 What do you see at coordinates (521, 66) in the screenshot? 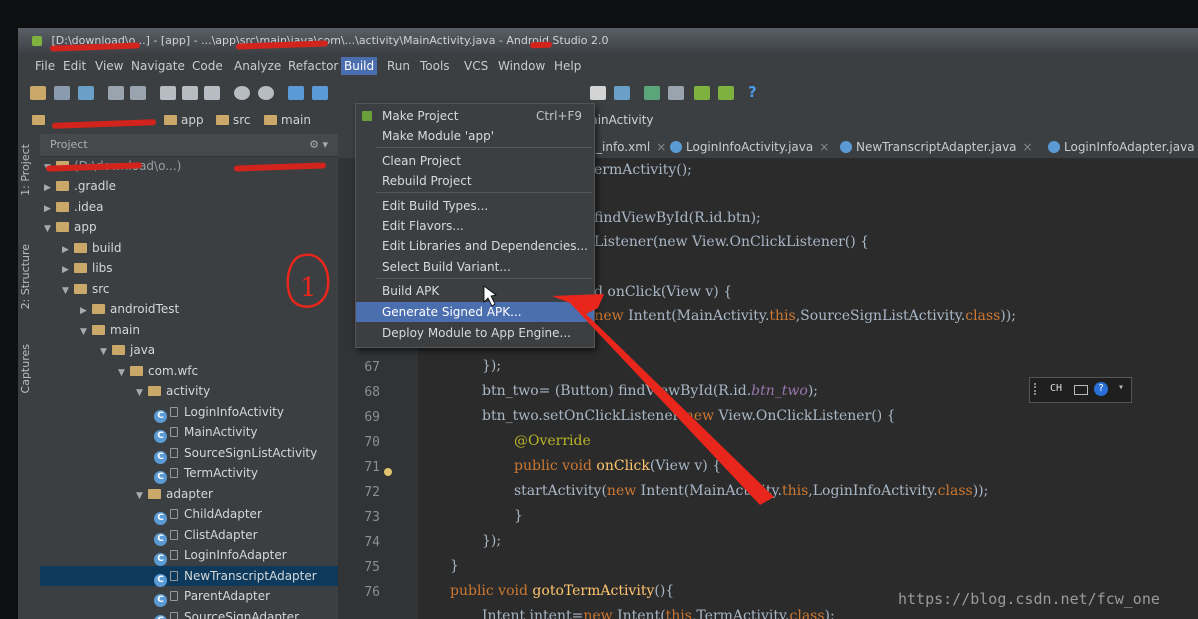
I see `menu-window: Window` at bounding box center [521, 66].